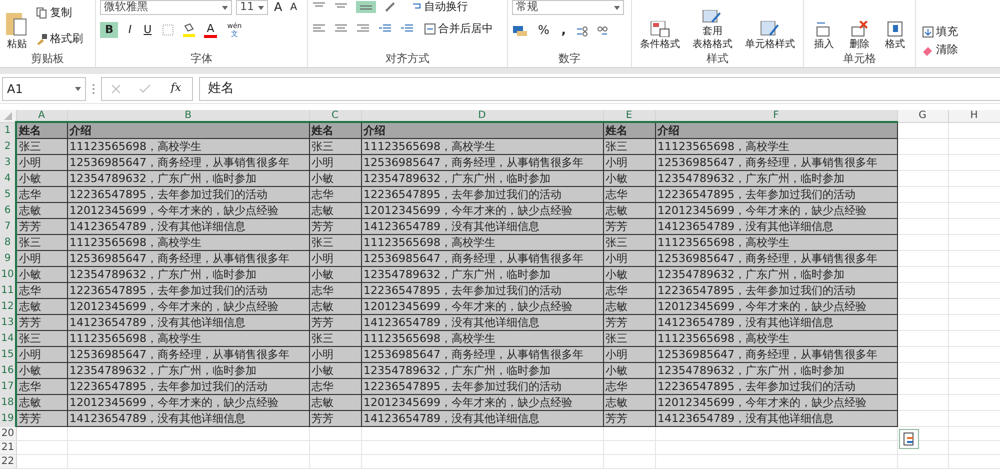  I want to click on cell-styles-button: 单元格样式, so click(770, 26).